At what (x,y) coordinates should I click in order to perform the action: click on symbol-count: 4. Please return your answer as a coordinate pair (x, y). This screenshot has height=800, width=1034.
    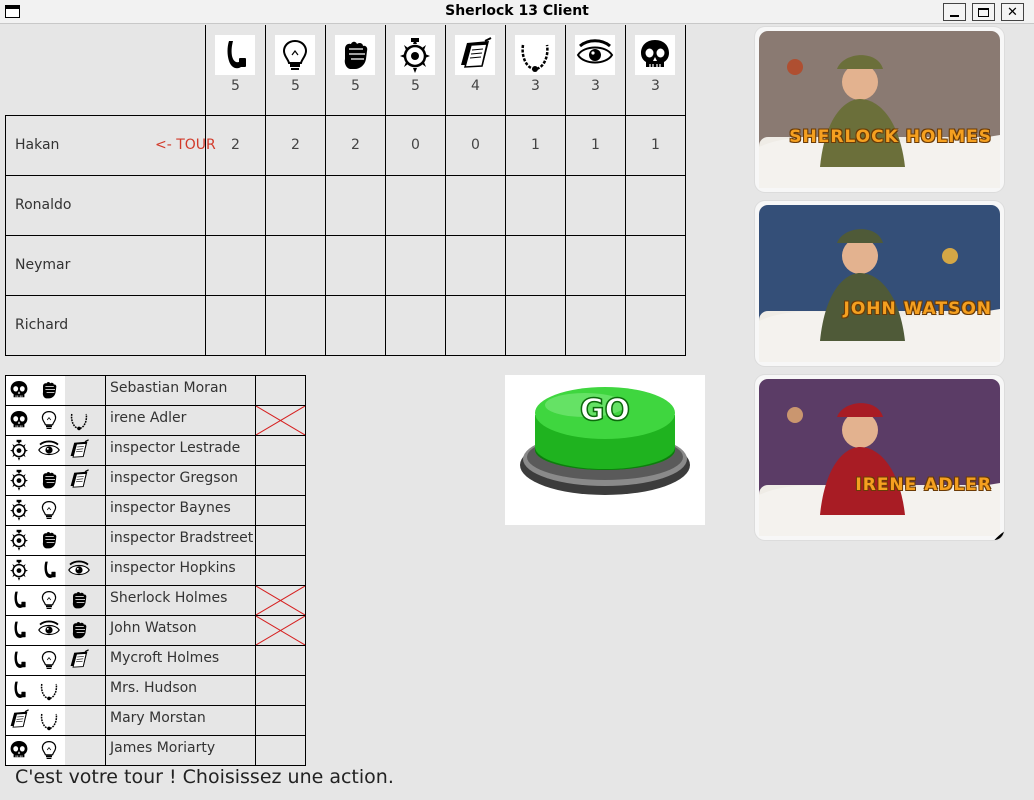
    Looking at the image, I should click on (475, 86).